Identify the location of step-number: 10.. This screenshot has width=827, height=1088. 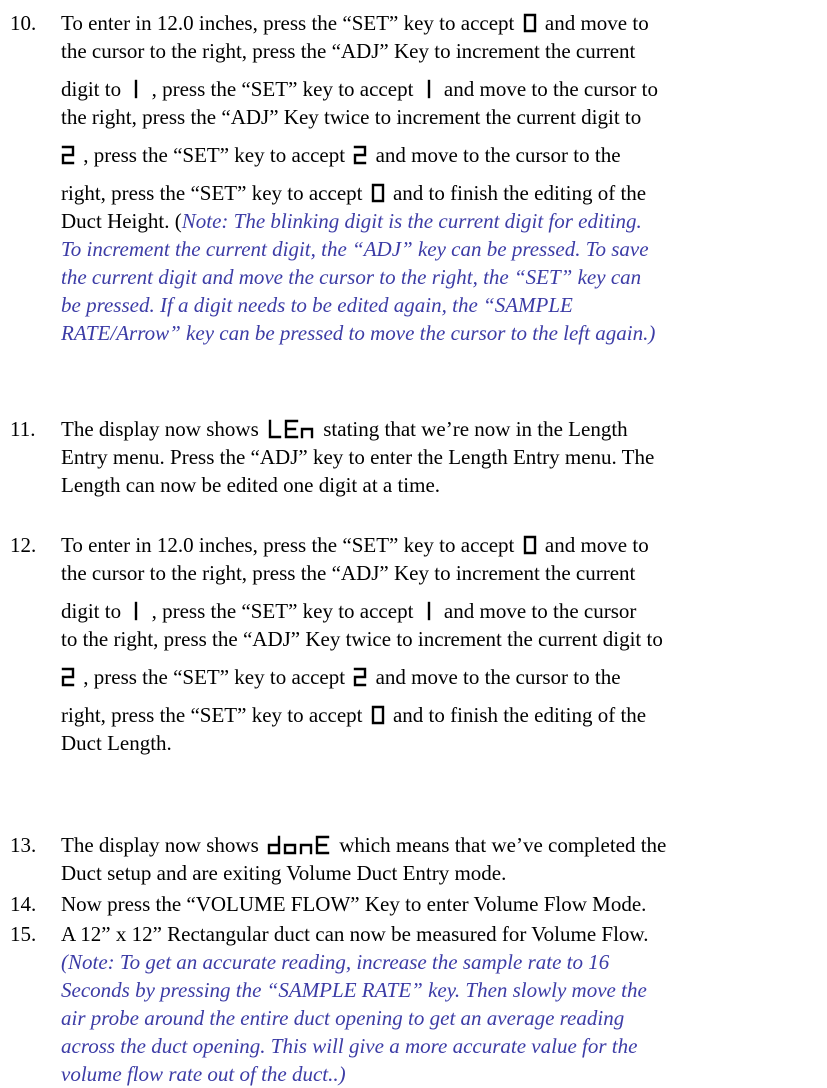
(23, 23).